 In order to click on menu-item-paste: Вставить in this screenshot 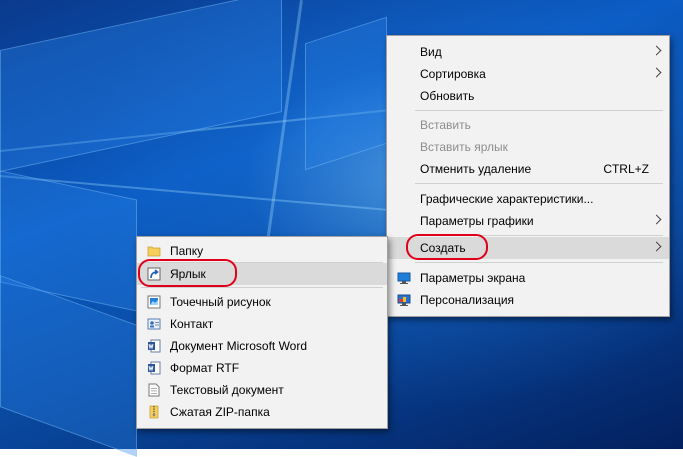, I will do `click(528, 125)`.